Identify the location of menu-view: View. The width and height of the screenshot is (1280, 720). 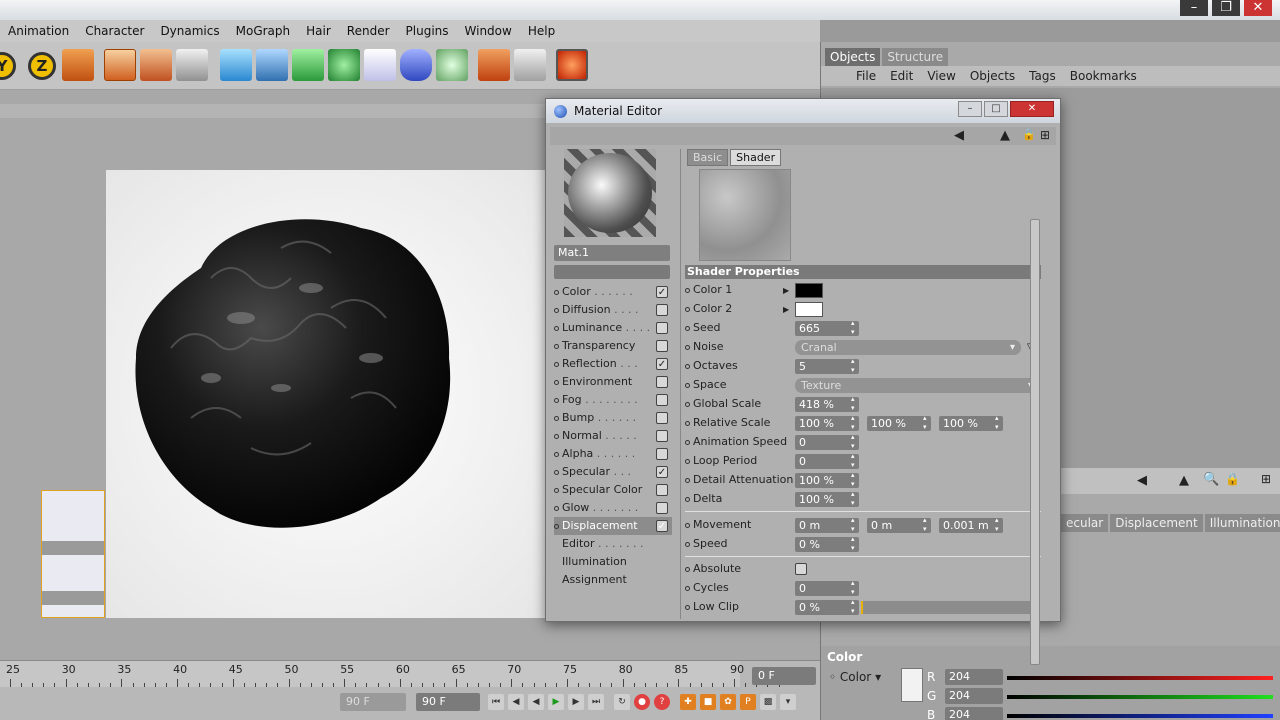
(941, 76).